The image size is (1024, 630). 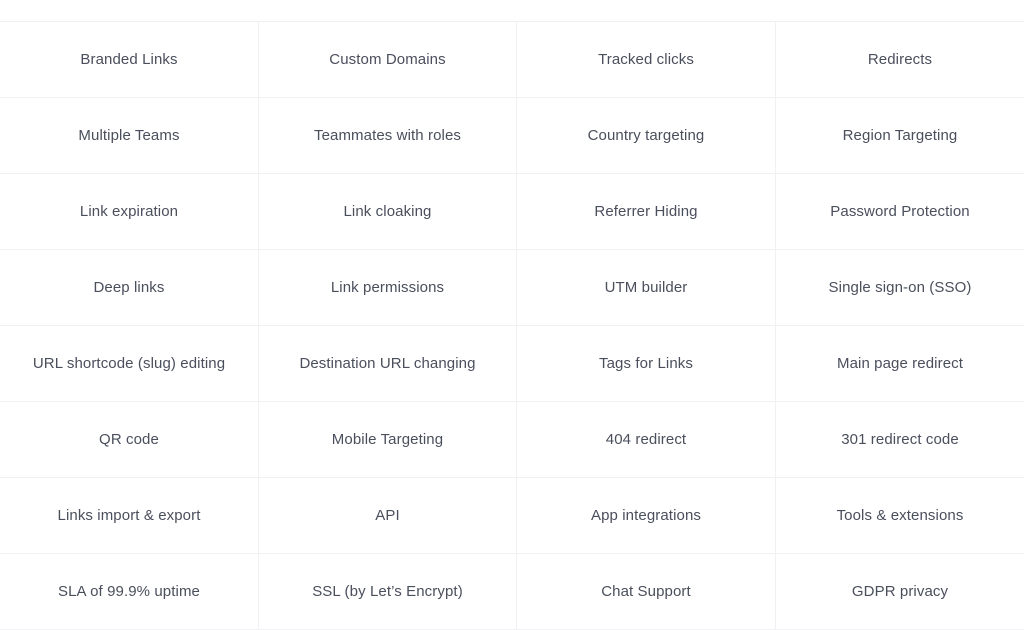 I want to click on feature-label: UTM builder, so click(x=646, y=287).